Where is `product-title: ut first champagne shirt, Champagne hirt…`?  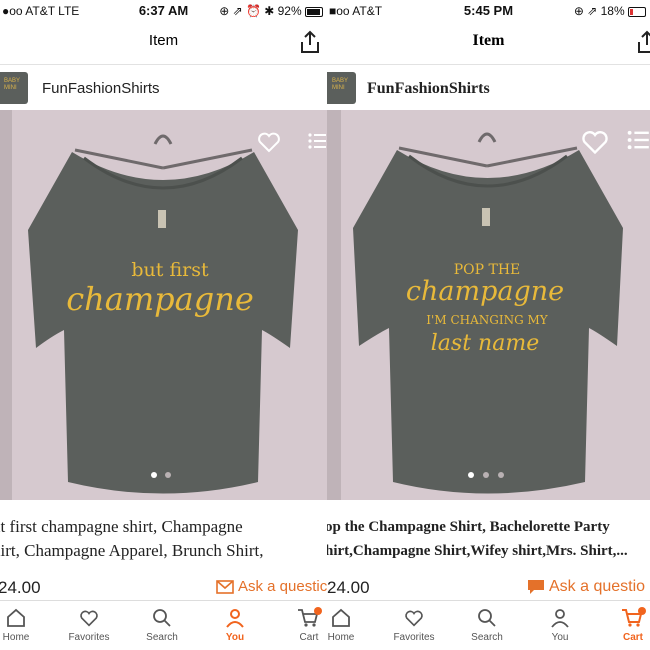 product-title: ut first champagne shirt, Champagne hirt… is located at coordinates (131, 539).